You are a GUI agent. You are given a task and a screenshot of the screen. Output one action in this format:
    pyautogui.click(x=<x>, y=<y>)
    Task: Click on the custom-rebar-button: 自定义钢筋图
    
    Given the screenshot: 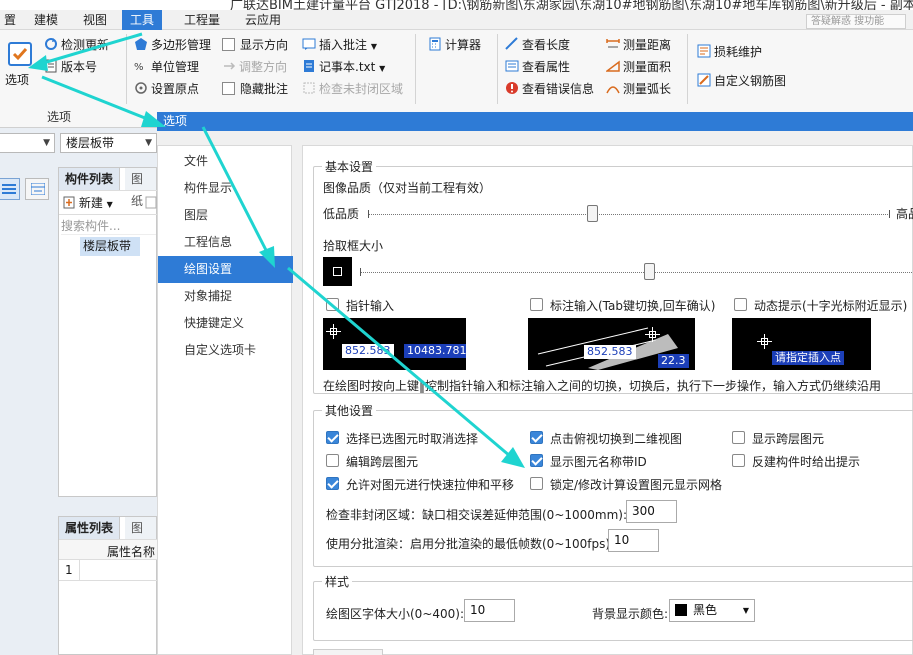 What is the action you would take?
    pyautogui.click(x=741, y=81)
    